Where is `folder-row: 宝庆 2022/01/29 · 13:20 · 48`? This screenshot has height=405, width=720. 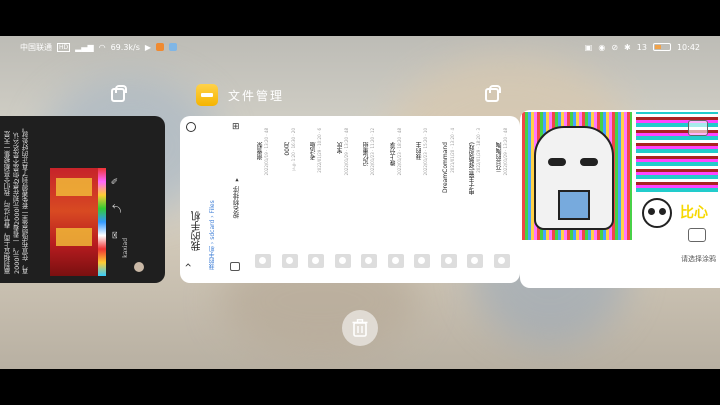 folder-row: 宝庆 2022/01/29 · 13:20 · 48 is located at coordinates (342, 197).